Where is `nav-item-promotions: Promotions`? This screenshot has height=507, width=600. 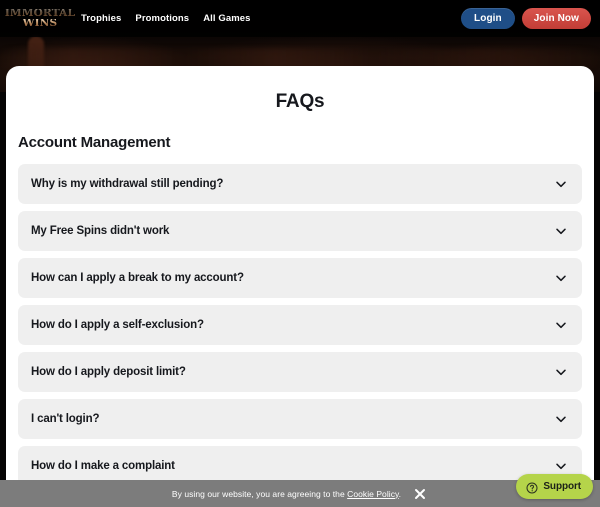 nav-item-promotions: Promotions is located at coordinates (162, 18).